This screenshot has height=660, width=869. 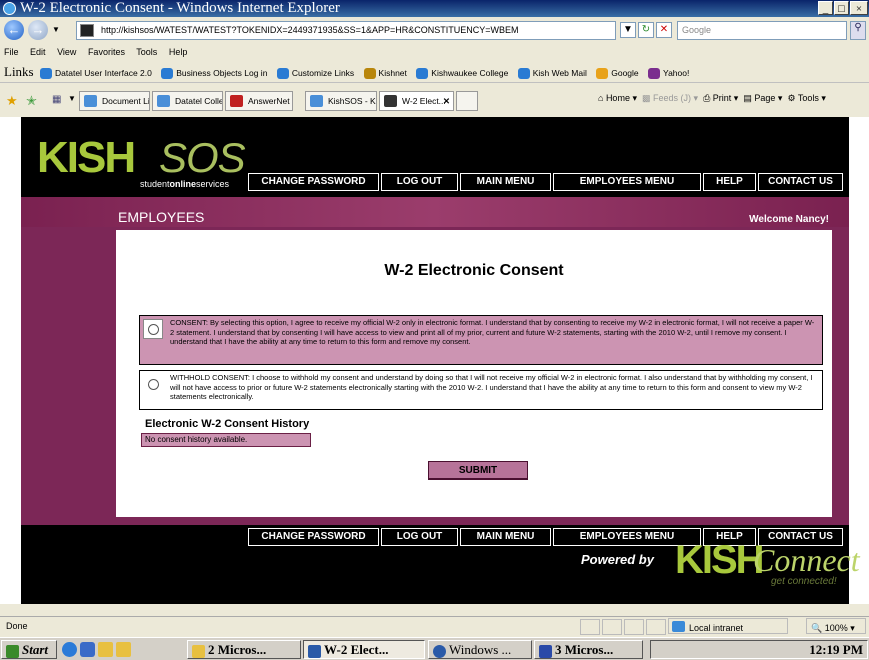 What do you see at coordinates (236, 101) in the screenshot?
I see `tab-icon` at bounding box center [236, 101].